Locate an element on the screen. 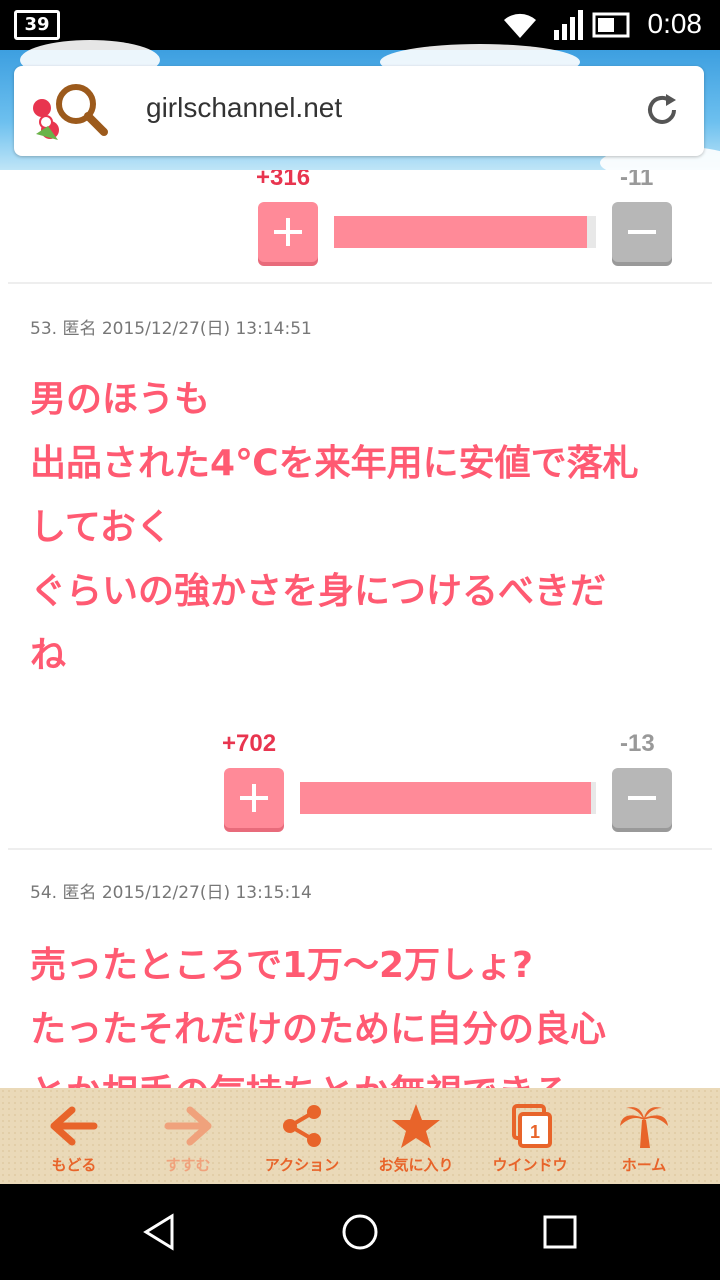 Image resolution: width=720 pixels, height=1280 pixels. window-label: ウインドウ is located at coordinates (530, 1165).